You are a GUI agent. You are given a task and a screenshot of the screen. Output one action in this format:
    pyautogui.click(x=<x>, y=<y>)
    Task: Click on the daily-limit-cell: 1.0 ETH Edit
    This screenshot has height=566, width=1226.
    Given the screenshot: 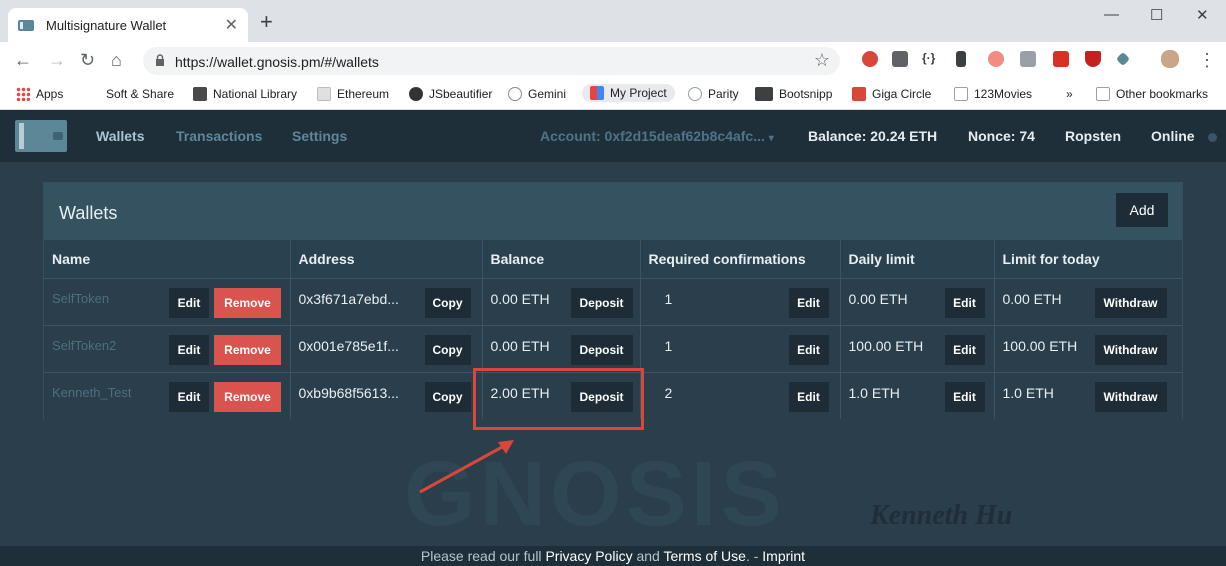 What is the action you would take?
    pyautogui.click(x=917, y=395)
    